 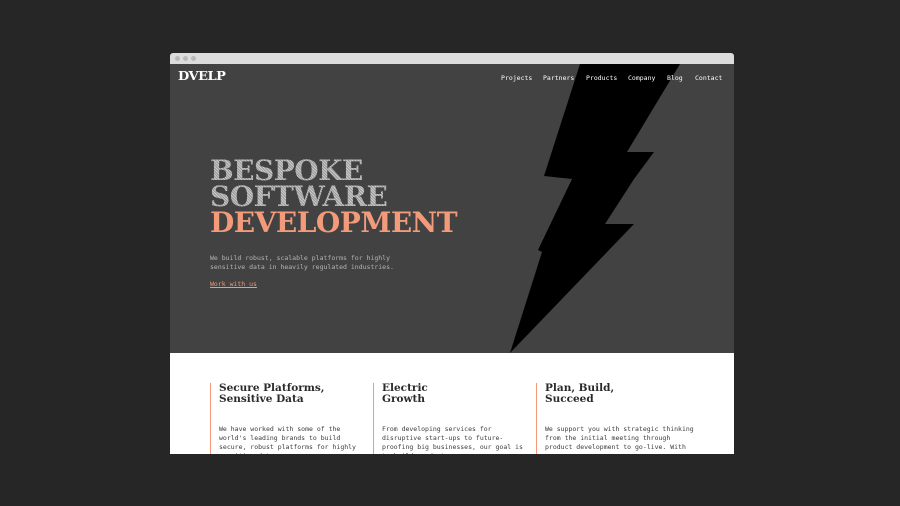 I want to click on close-window-dot, so click(x=177, y=58).